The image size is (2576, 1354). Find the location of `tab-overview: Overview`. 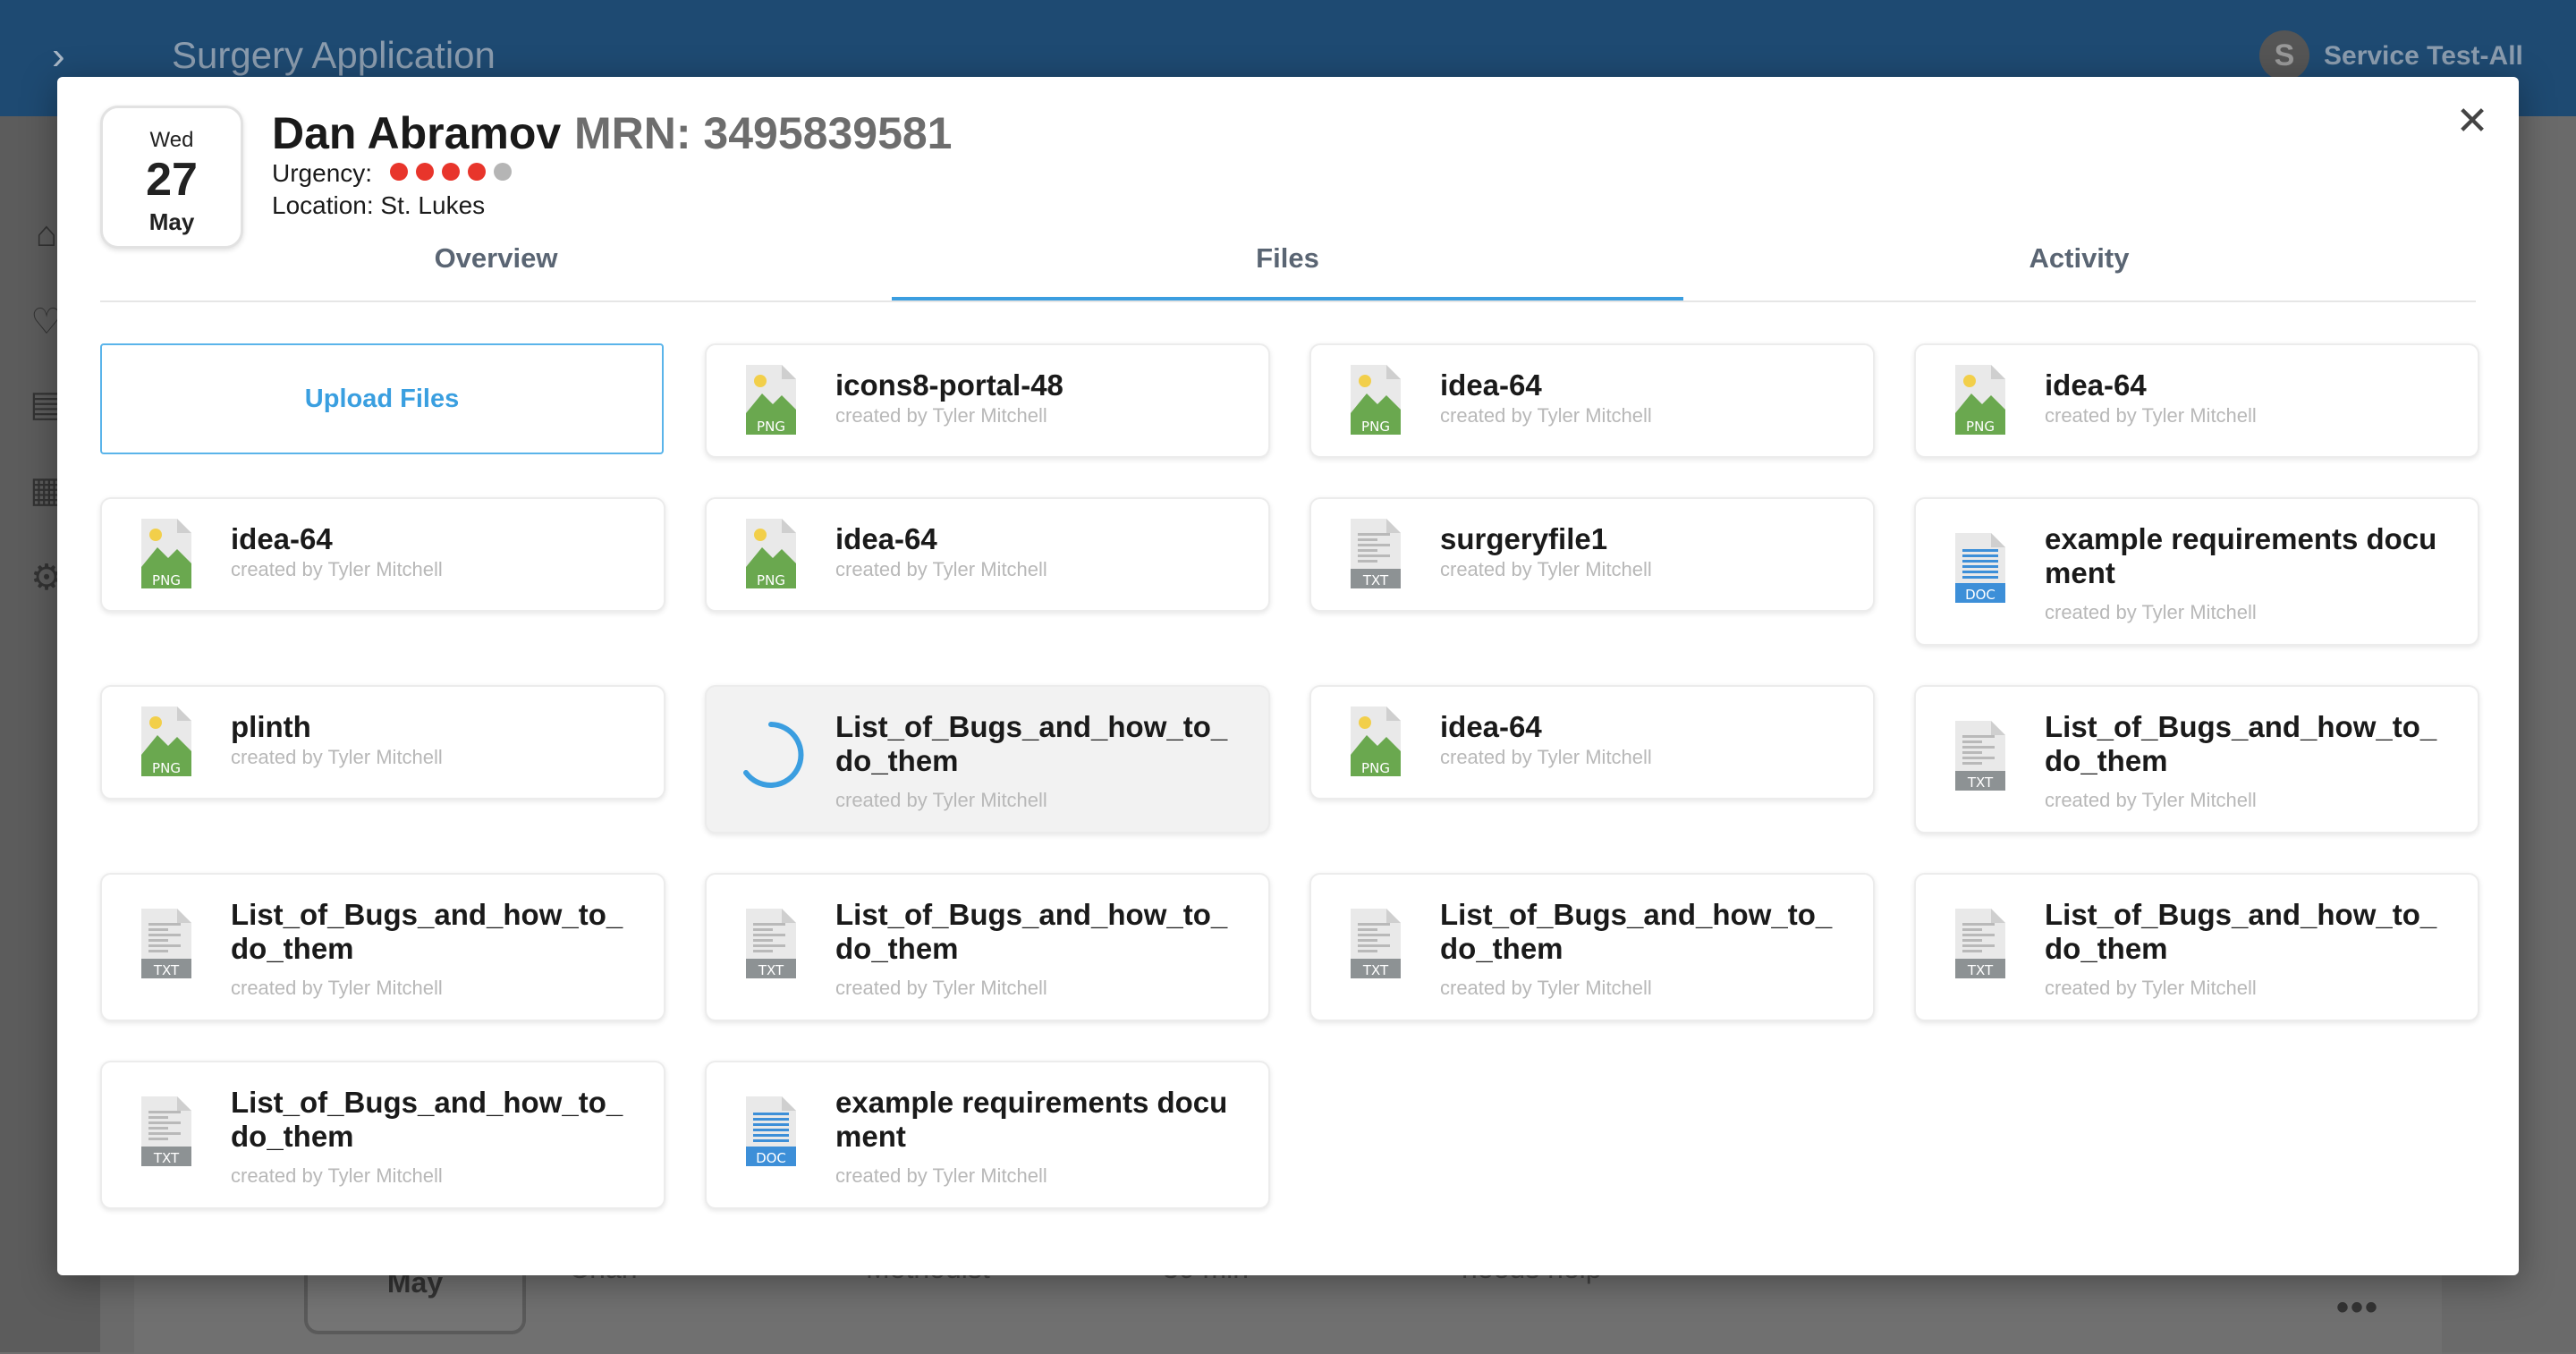

tab-overview: Overview is located at coordinates (496, 262).